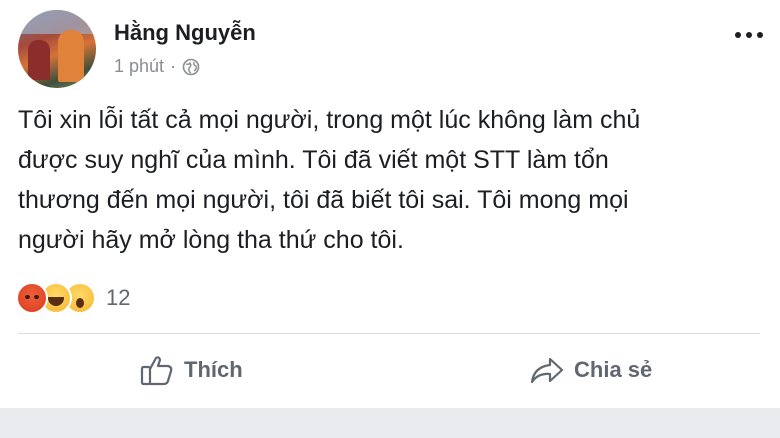 The width and height of the screenshot is (780, 438). Describe the element at coordinates (71, 56) in the screenshot. I see `avatar-figure-right` at that location.